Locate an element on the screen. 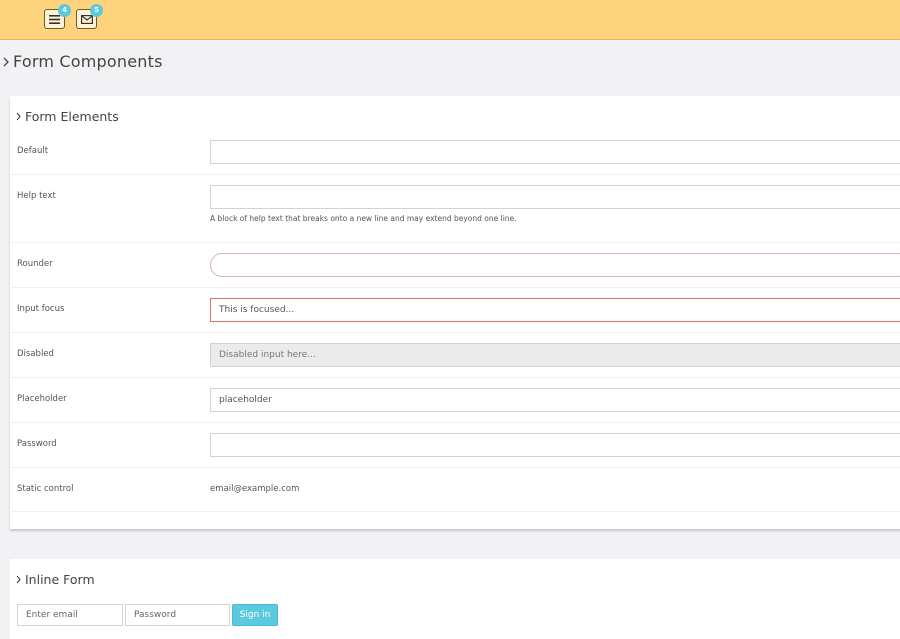 This screenshot has width=900, height=639. default-input is located at coordinates (555, 152).